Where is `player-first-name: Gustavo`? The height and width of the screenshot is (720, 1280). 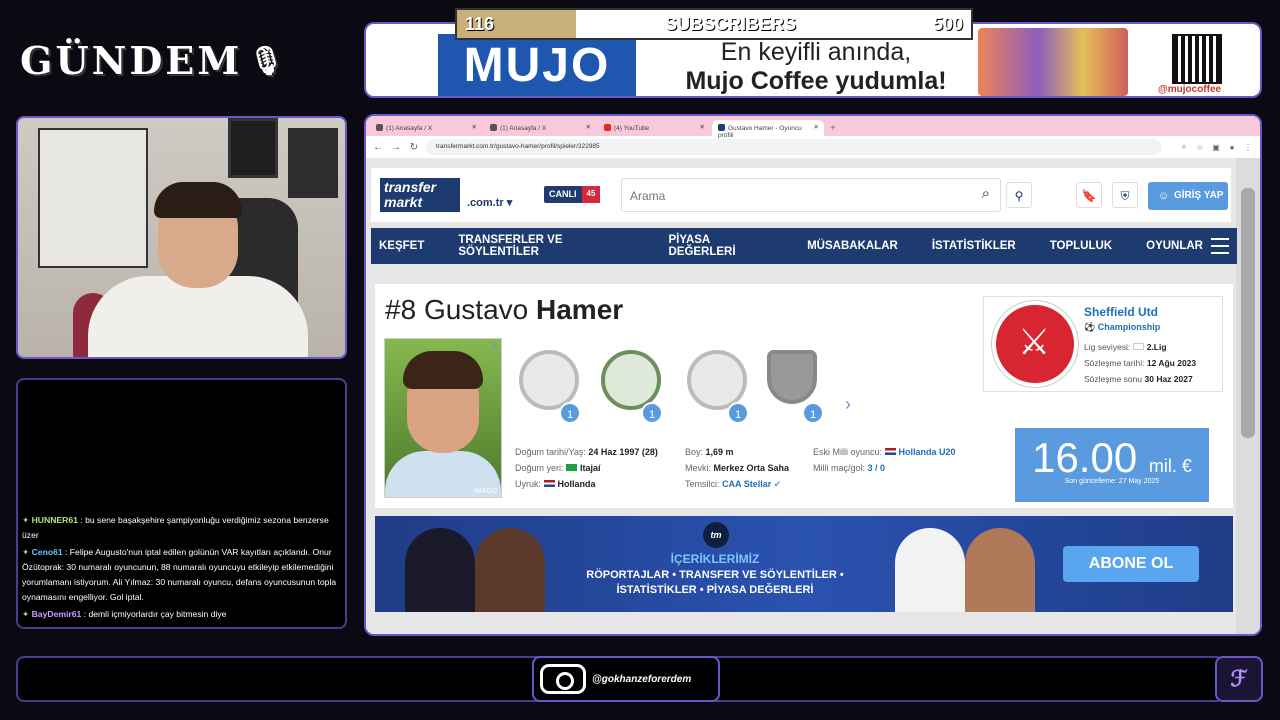 player-first-name: Gustavo is located at coordinates (476, 309).